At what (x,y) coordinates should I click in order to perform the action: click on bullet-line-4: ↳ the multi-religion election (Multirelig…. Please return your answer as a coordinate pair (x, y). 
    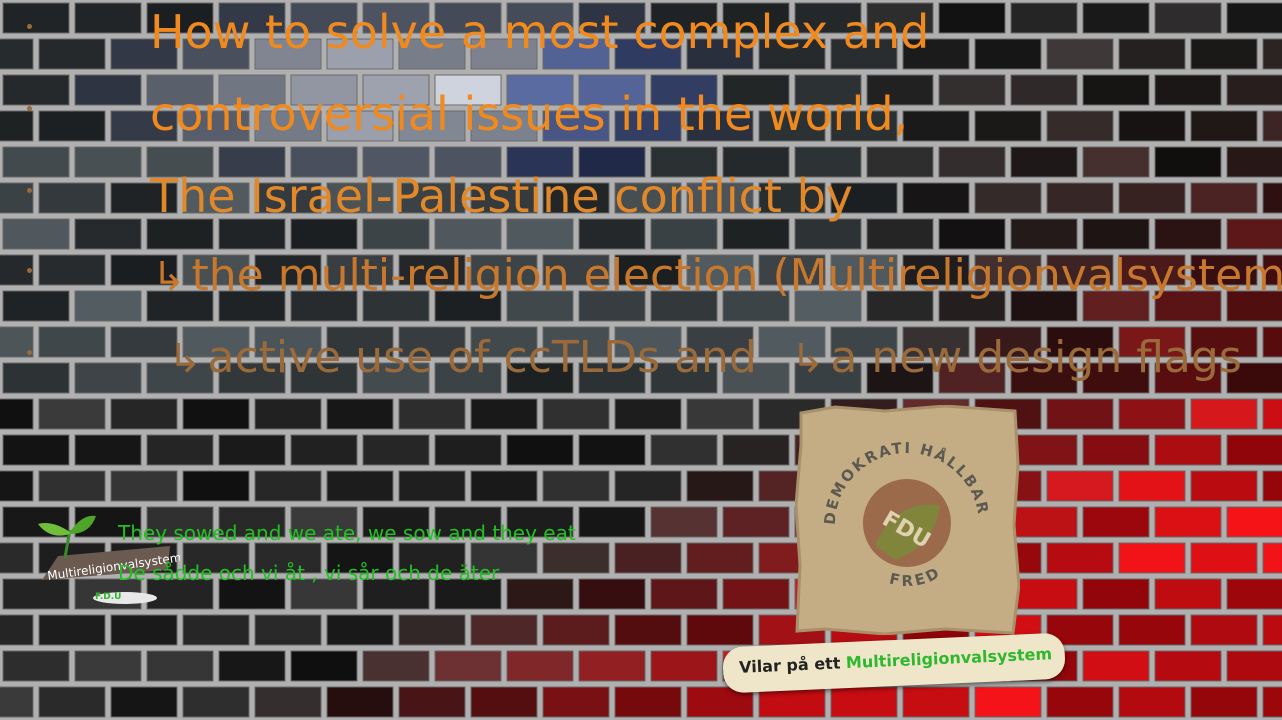
    Looking at the image, I should click on (641, 276).